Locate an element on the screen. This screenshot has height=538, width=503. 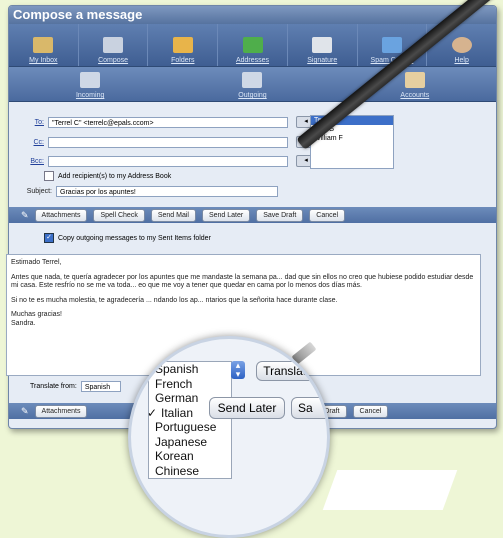
subject-label: Subject: is located at coordinates (39, 191).